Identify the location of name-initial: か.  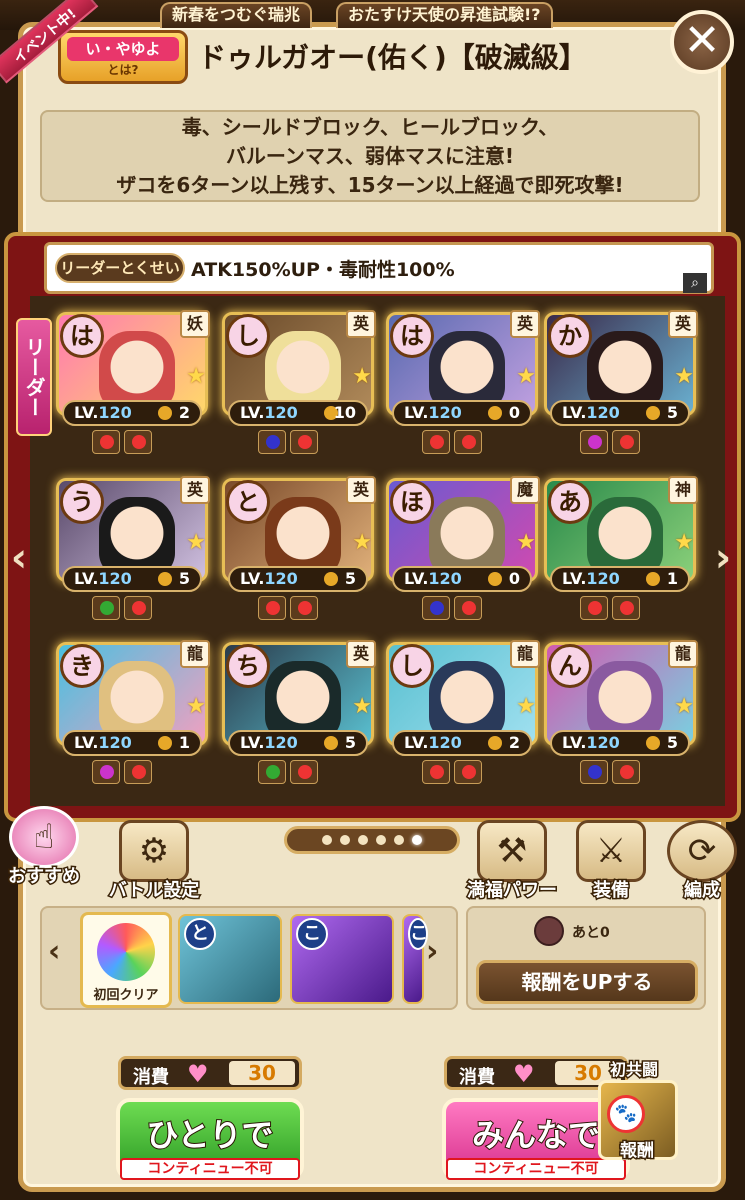
(570, 336).